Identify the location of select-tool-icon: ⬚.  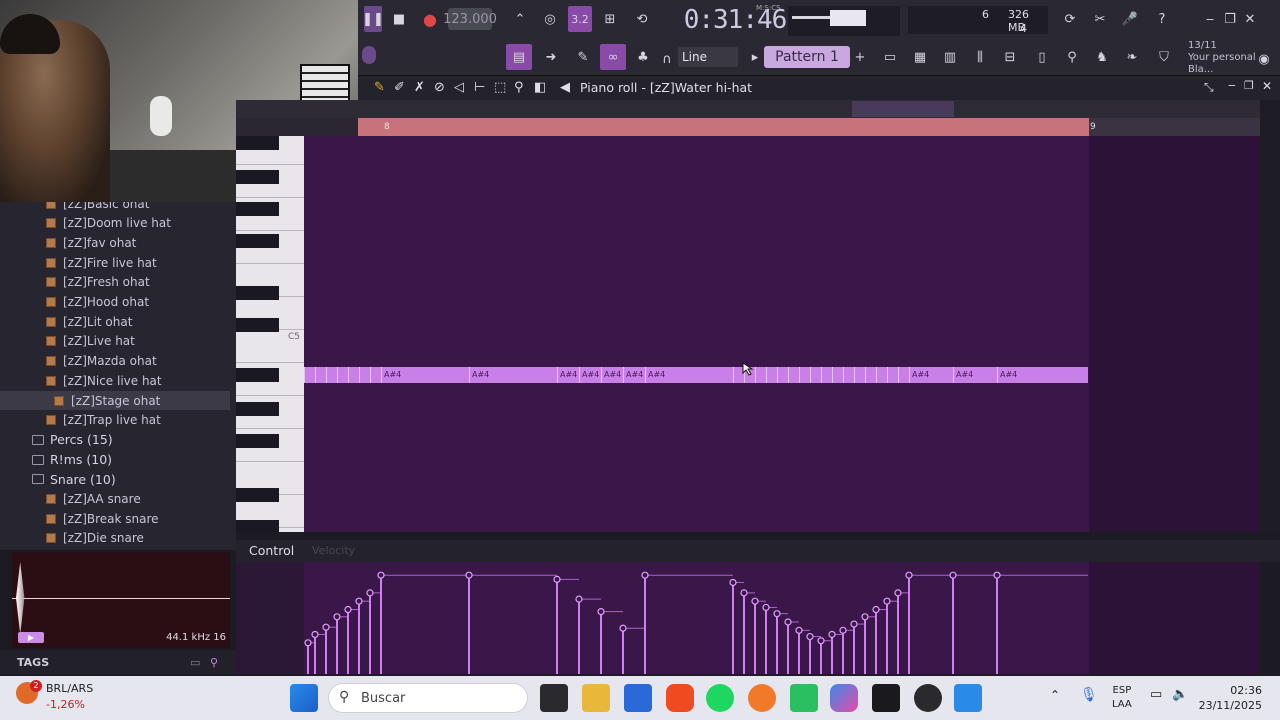
(500, 87).